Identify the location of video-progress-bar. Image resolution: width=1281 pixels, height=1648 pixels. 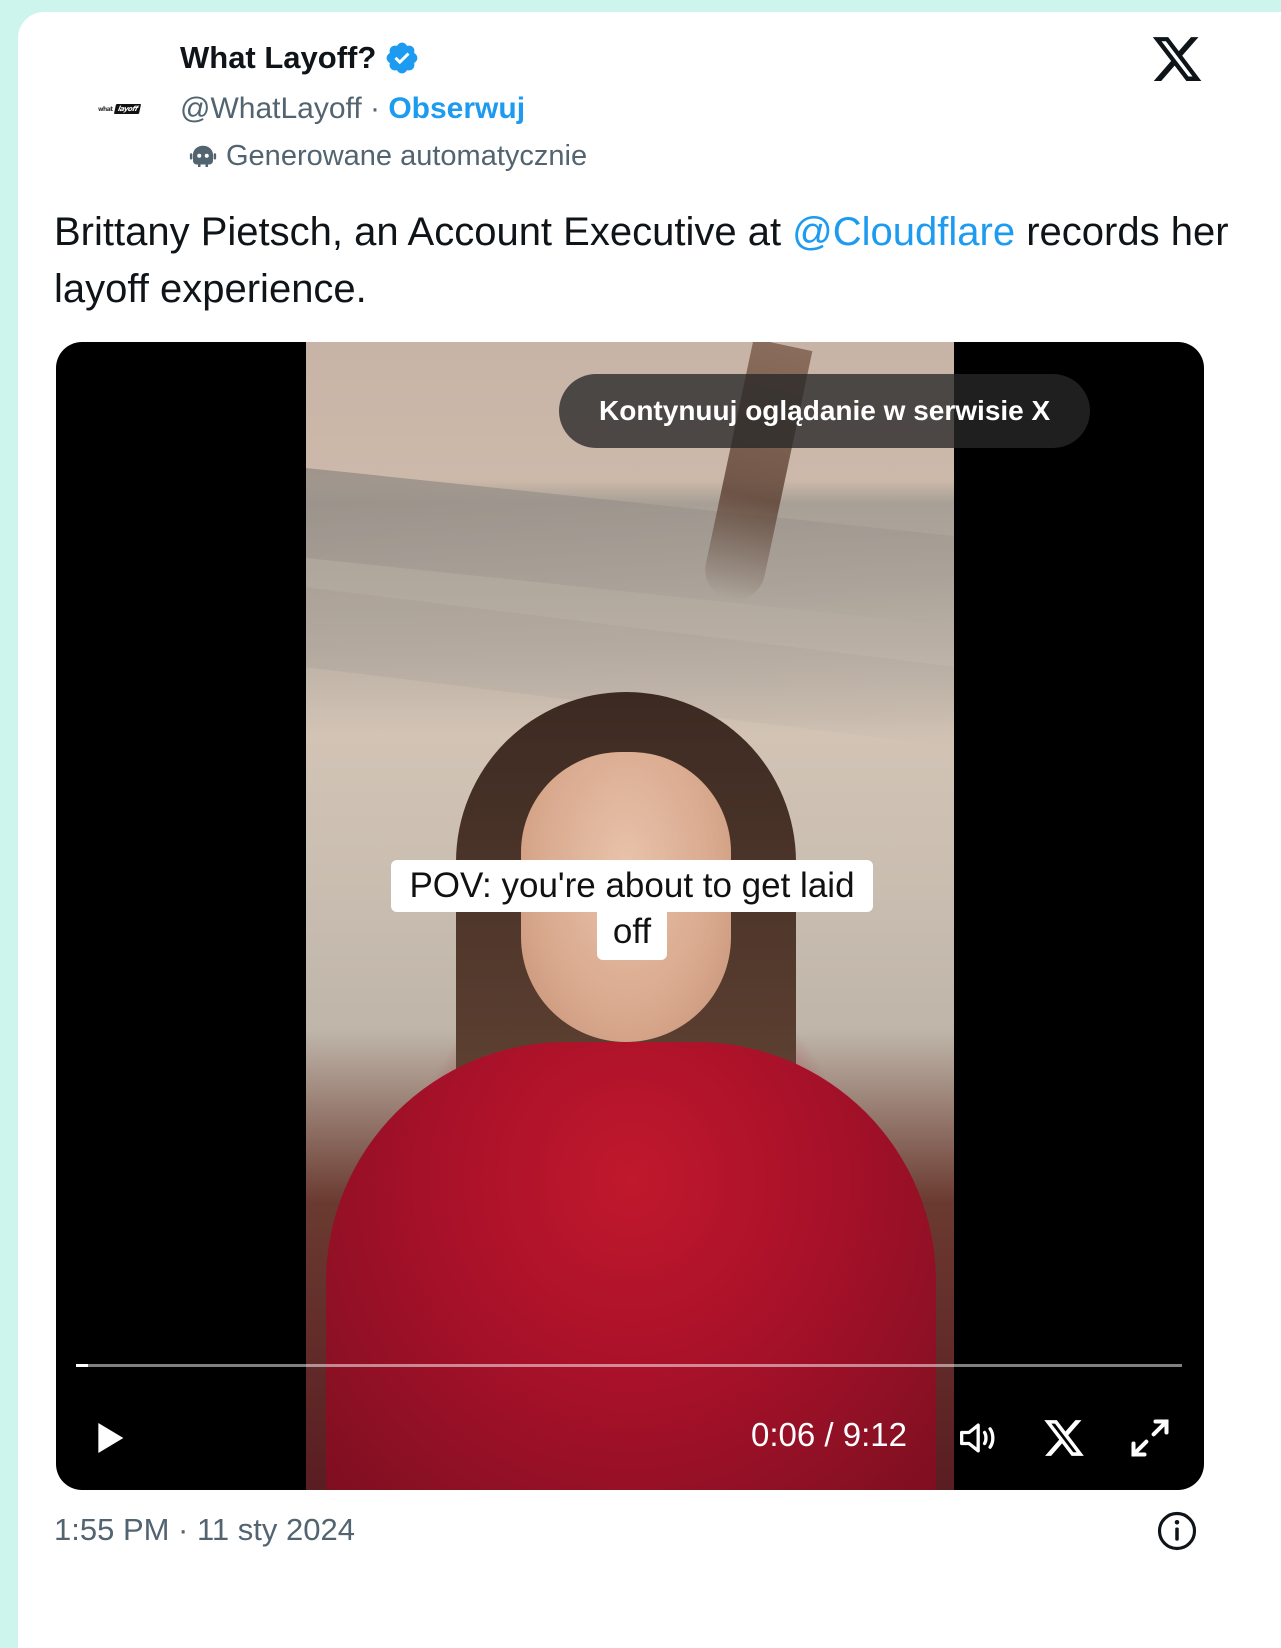
(629, 1365).